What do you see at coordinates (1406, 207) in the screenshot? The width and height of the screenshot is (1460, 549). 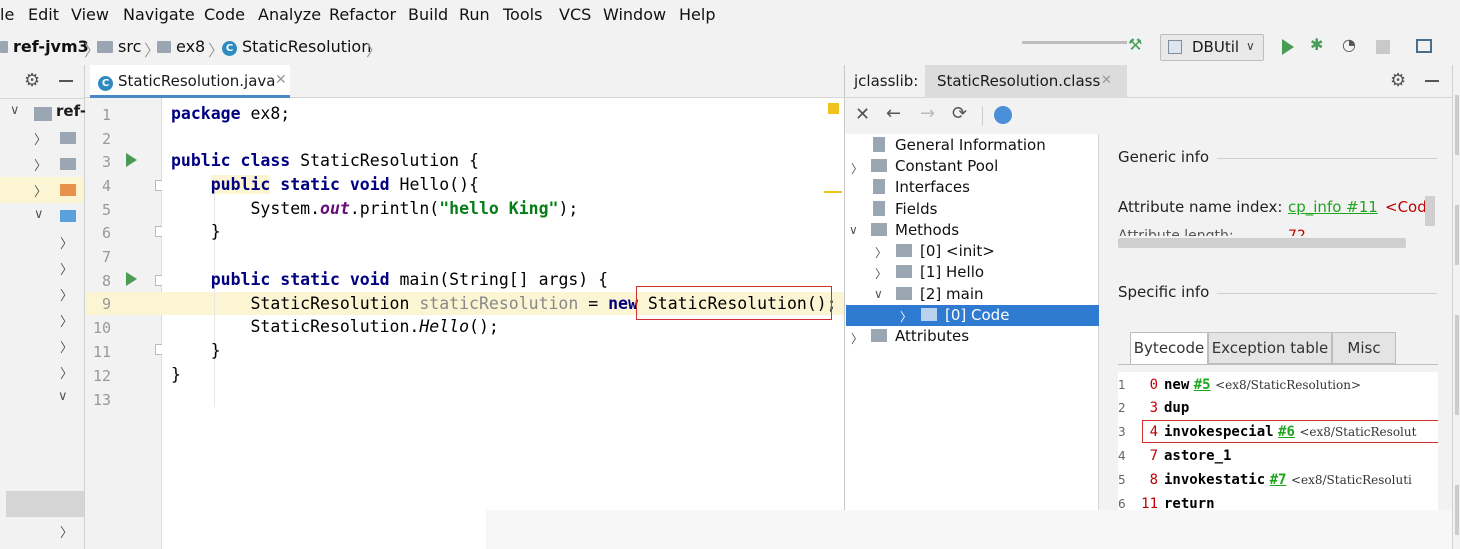 I see `attribute-name-value: <Cod` at bounding box center [1406, 207].